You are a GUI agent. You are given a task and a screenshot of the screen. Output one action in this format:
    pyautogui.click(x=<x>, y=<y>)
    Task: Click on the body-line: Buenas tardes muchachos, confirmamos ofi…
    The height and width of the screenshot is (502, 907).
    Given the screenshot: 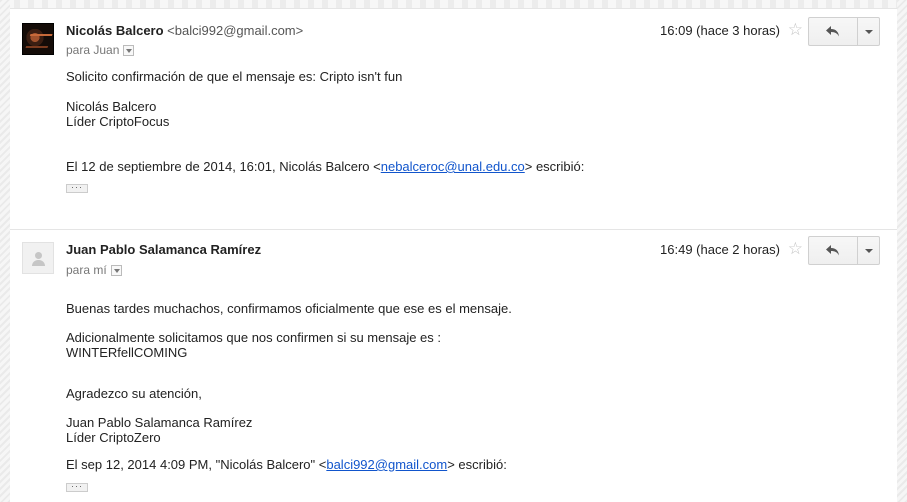 What is the action you would take?
    pyautogui.click(x=289, y=308)
    